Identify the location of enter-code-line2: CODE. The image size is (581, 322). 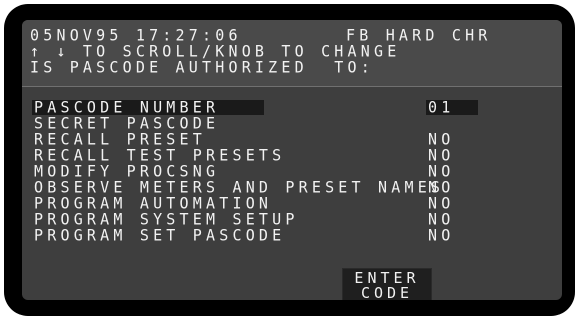
(387, 292).